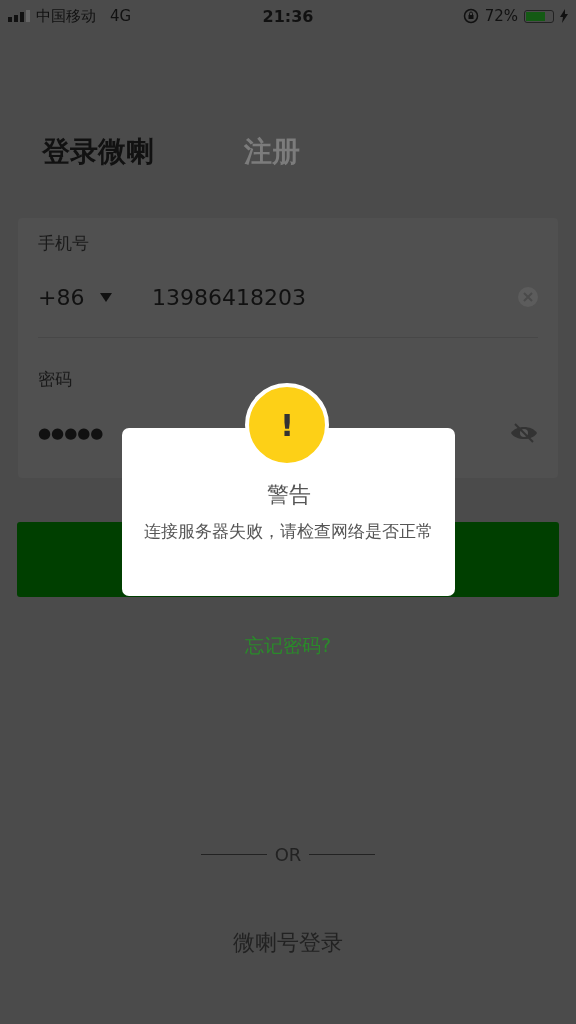 The image size is (576, 1024). Describe the element at coordinates (539, 16) in the screenshot. I see `battery-icon` at that location.